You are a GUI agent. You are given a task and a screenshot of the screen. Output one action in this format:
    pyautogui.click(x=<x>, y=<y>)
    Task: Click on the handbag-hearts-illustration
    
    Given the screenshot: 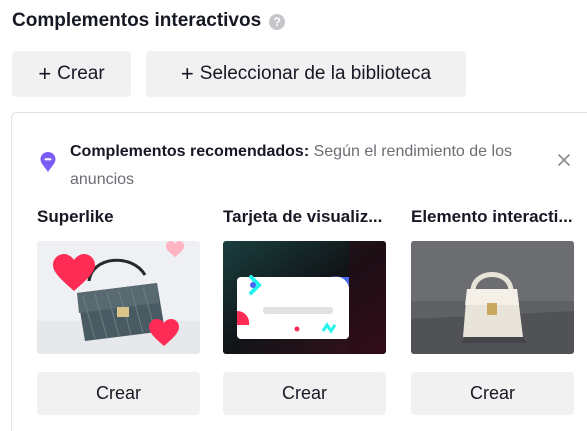 What is the action you would take?
    pyautogui.click(x=118, y=297)
    